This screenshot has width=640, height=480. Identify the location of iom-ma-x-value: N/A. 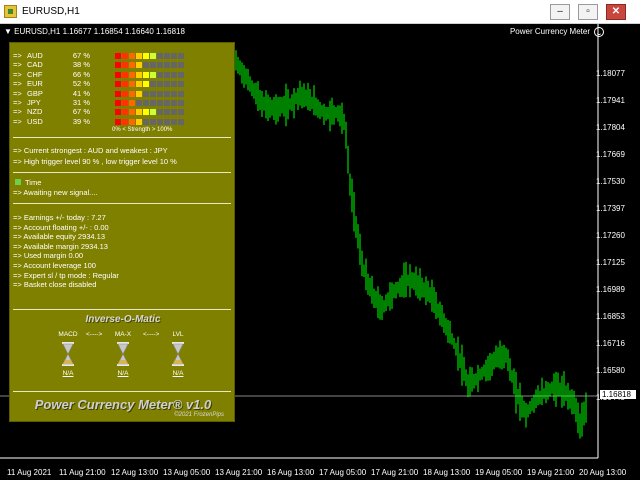
(123, 373).